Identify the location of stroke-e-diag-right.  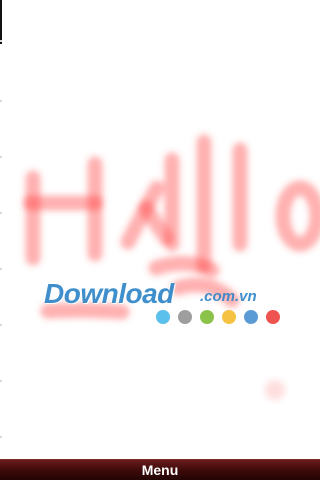
(156, 223).